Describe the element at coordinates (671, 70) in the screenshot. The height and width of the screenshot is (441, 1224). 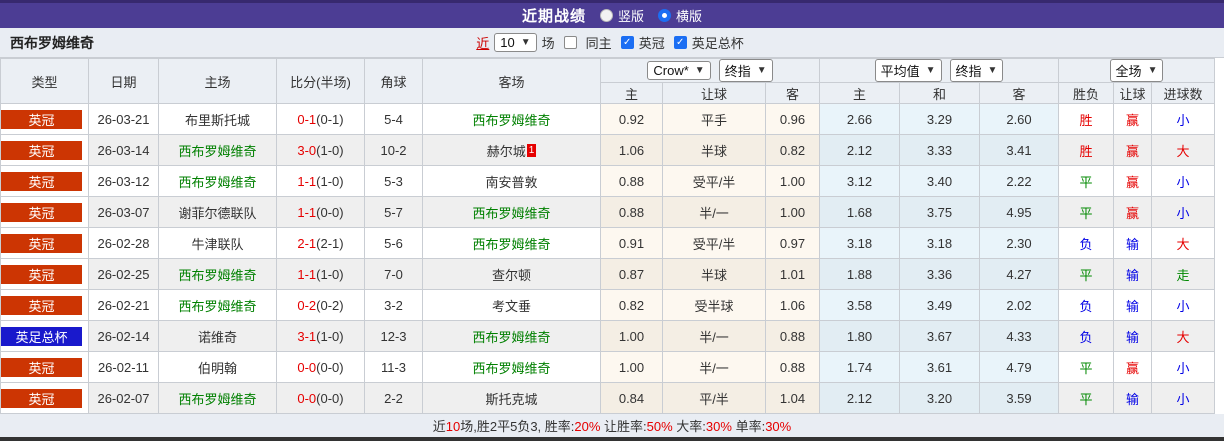
I see `select-value: Crow*` at that location.